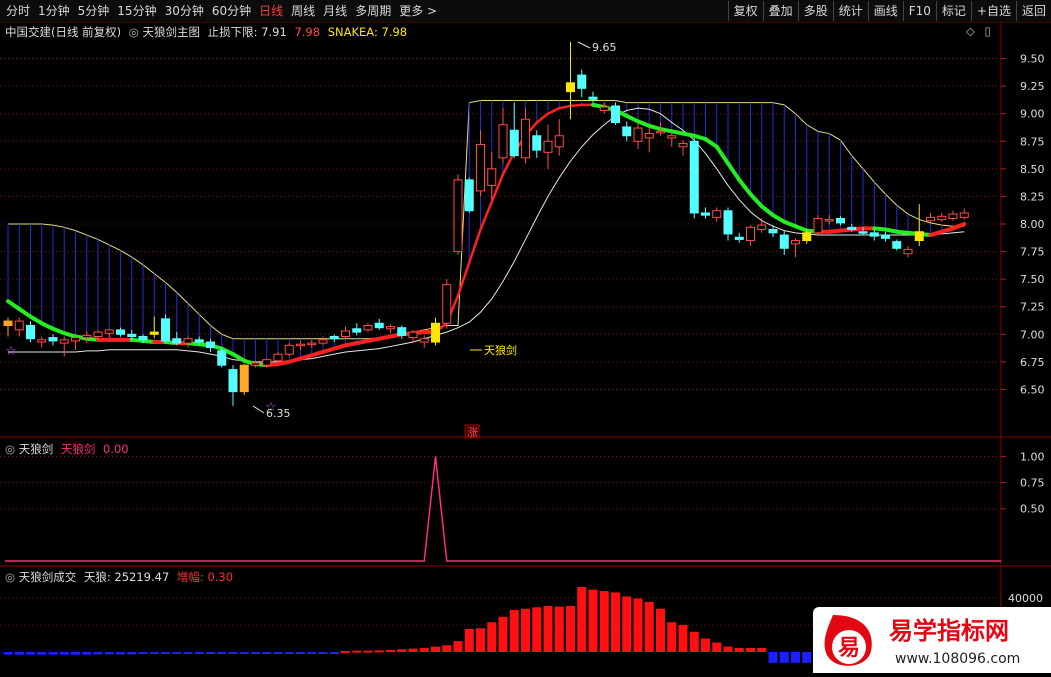 This screenshot has width=1051, height=677. What do you see at coordinates (10, 449) in the screenshot?
I see `panel2-toggle-icon: ◎` at bounding box center [10, 449].